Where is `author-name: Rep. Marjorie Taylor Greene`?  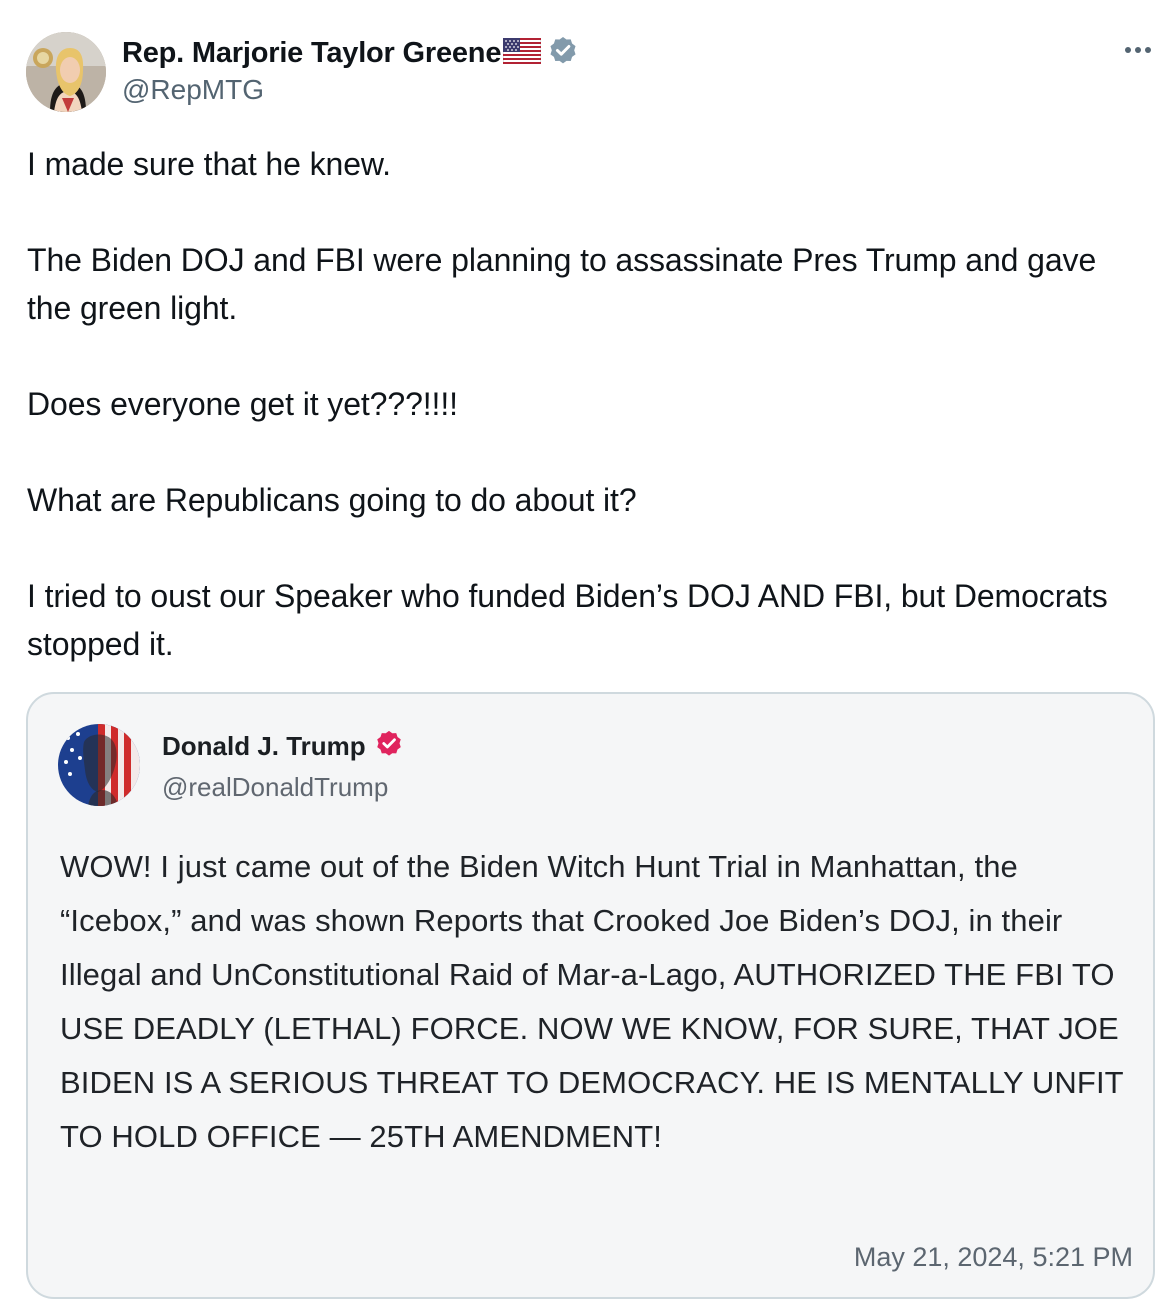 author-name: Rep. Marjorie Taylor Greene is located at coordinates (311, 53).